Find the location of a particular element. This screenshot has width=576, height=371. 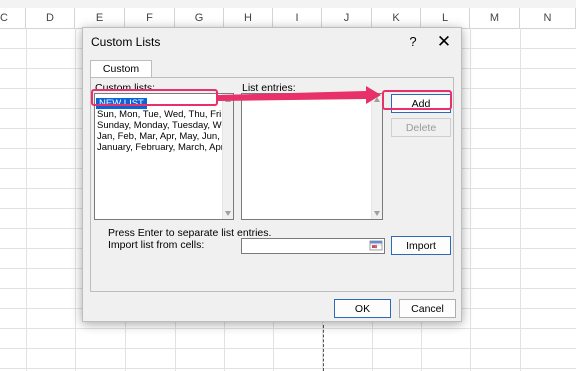

column-header-m: M is located at coordinates (495, 18).